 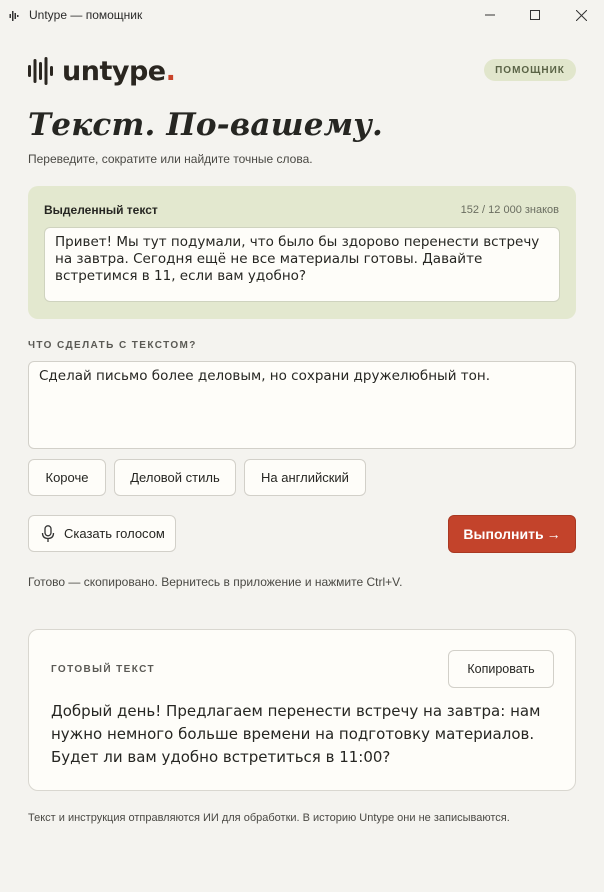 I want to click on close-button, so click(x=581, y=15).